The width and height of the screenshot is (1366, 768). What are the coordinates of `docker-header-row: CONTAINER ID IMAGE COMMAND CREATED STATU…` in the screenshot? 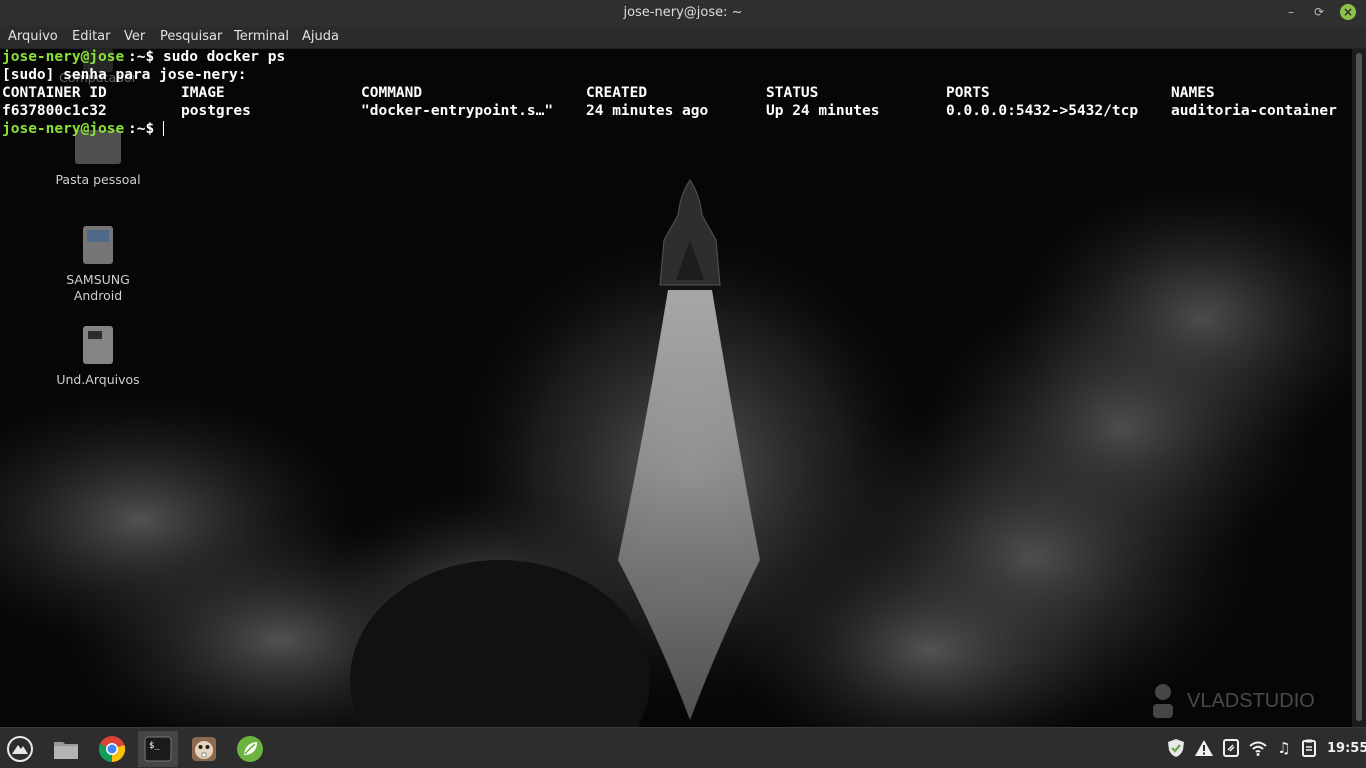 It's located at (677, 94).